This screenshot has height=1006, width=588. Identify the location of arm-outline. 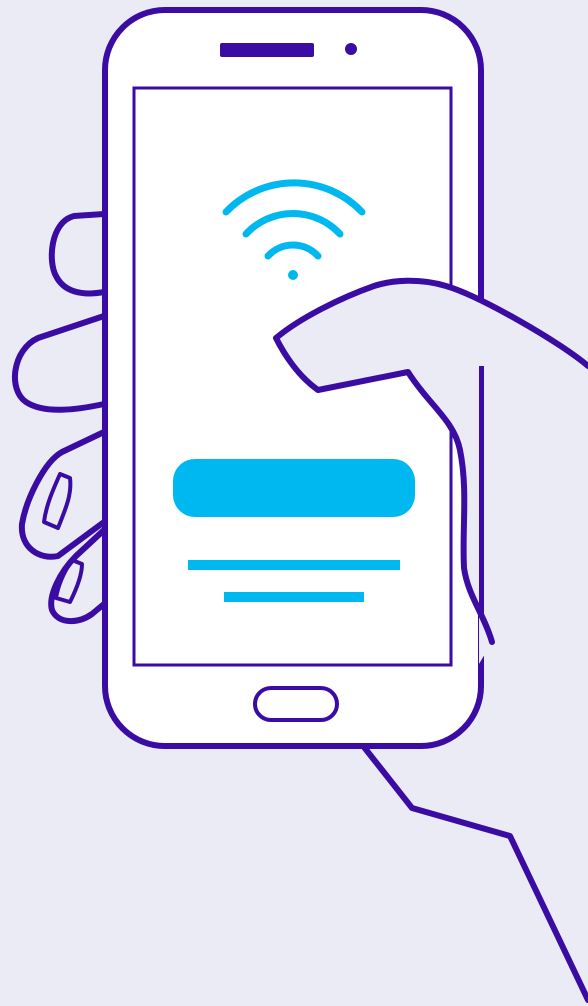
(472, 871).